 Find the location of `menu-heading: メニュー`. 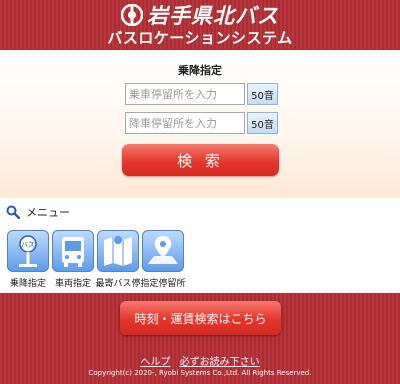

menu-heading: メニュー is located at coordinates (38, 212).